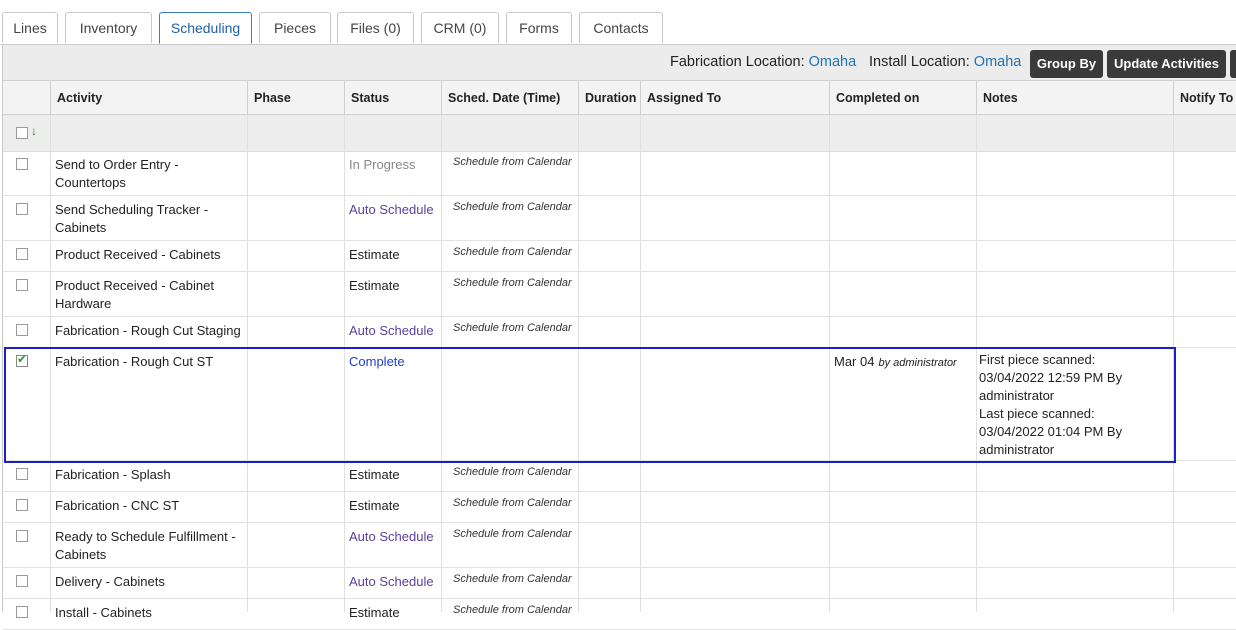 The image size is (1236, 630). I want to click on activity-name: Product Received - Cabinets, so click(150, 255).